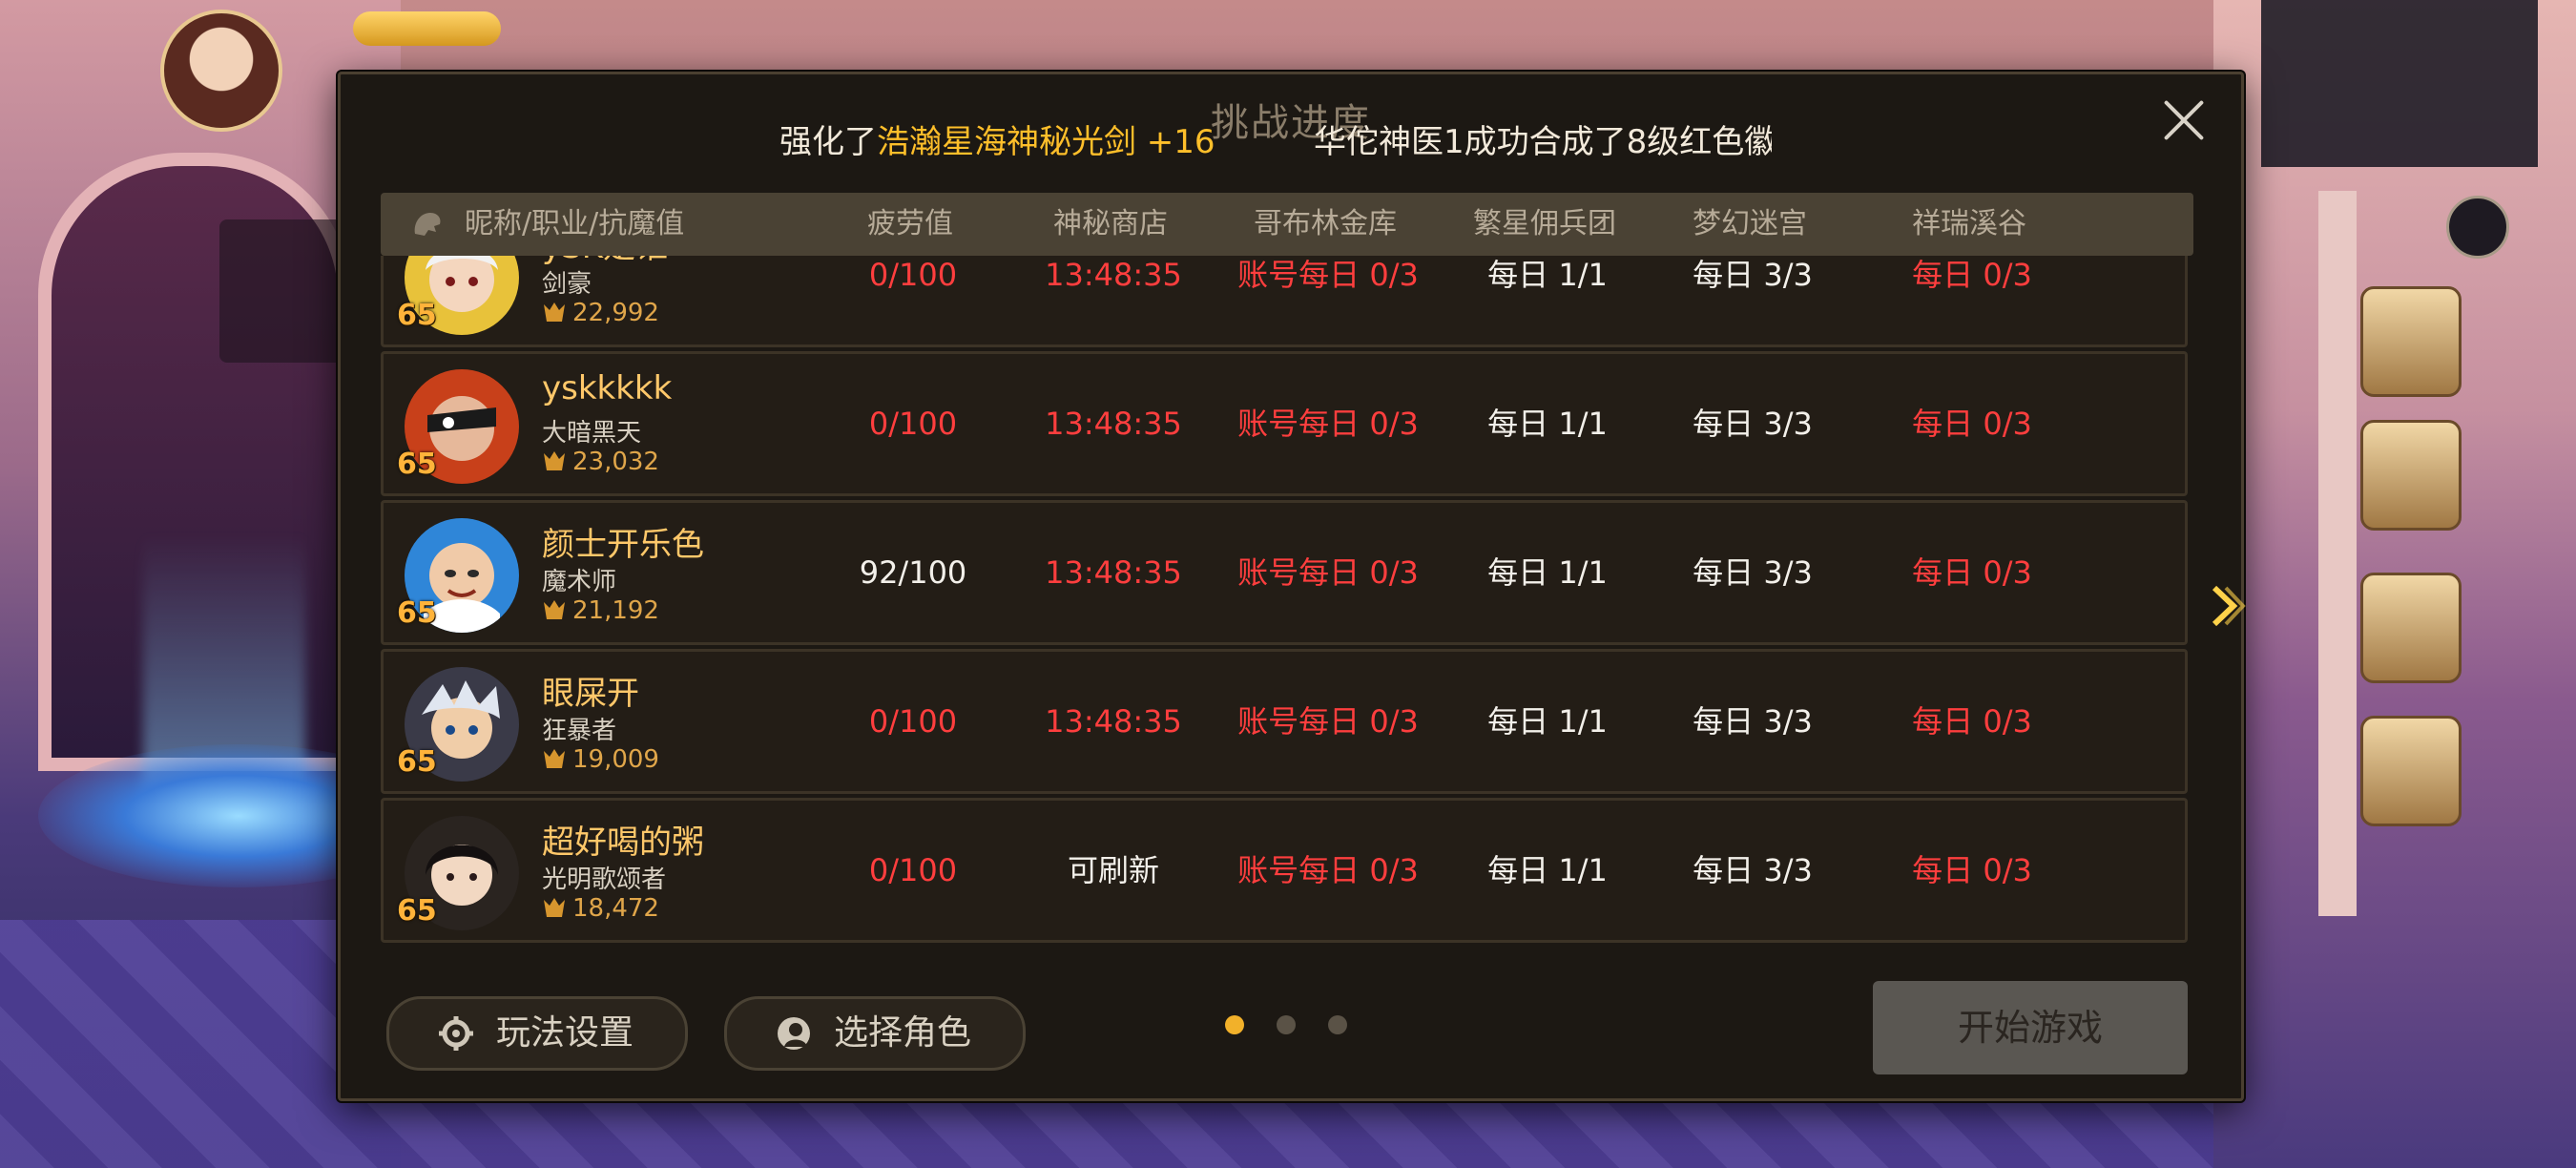  I want to click on header-mercenary: 繁星佣兵团, so click(1544, 223).